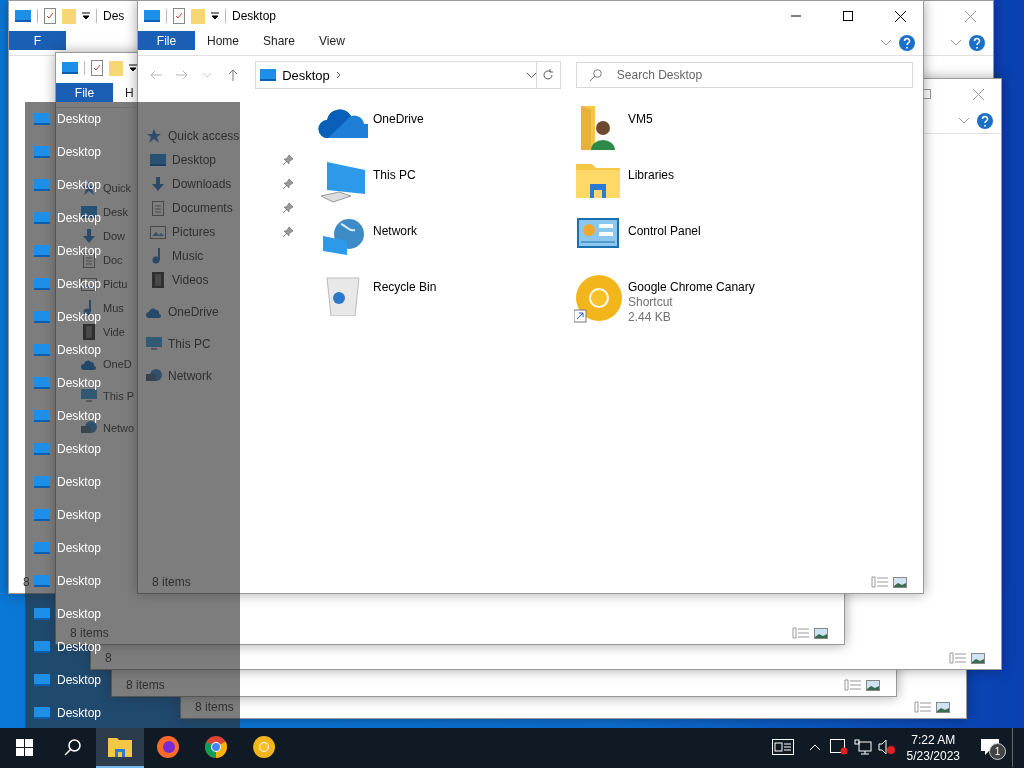 This screenshot has width=1024, height=768. What do you see at coordinates (598, 299) in the screenshot?
I see `chrome-canary-icon` at bounding box center [598, 299].